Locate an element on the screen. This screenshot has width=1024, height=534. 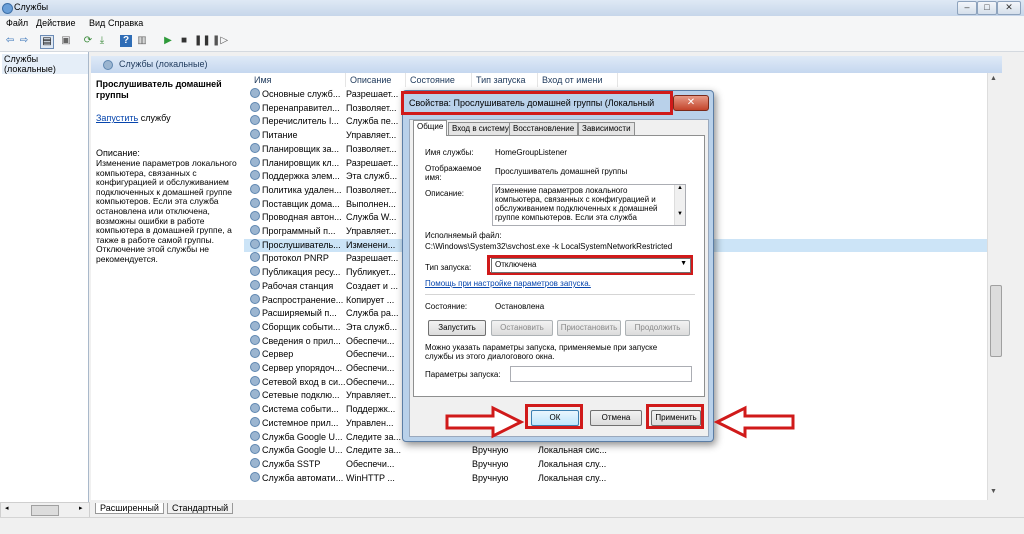
action-pane-icon: ▥ is located at coordinates (142, 41).